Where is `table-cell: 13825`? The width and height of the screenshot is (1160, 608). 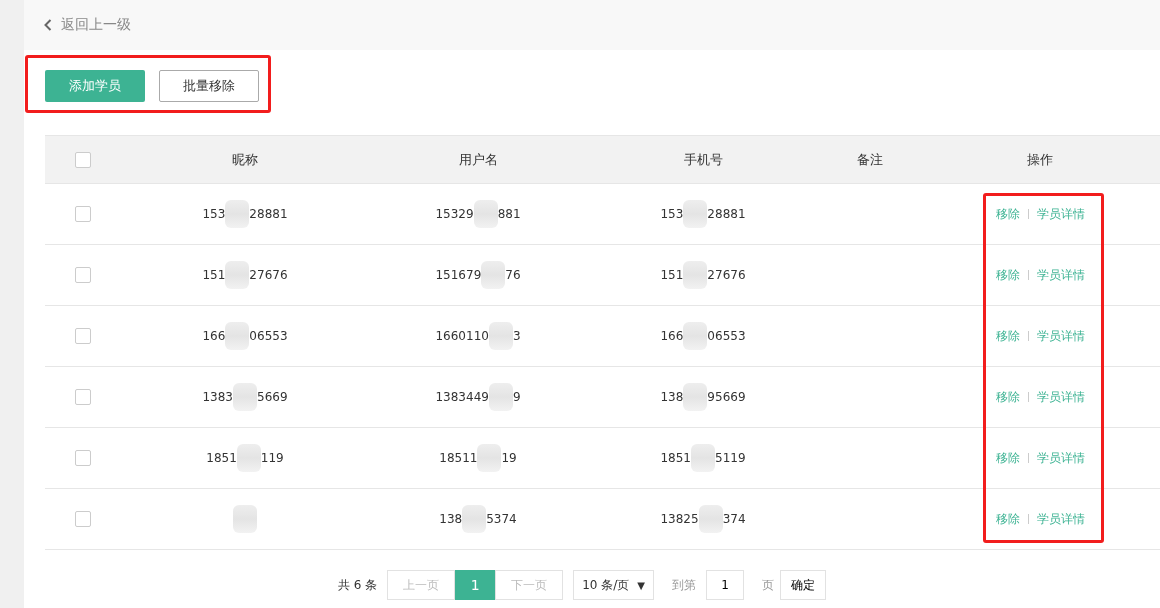 table-cell: 13825 is located at coordinates (679, 519).